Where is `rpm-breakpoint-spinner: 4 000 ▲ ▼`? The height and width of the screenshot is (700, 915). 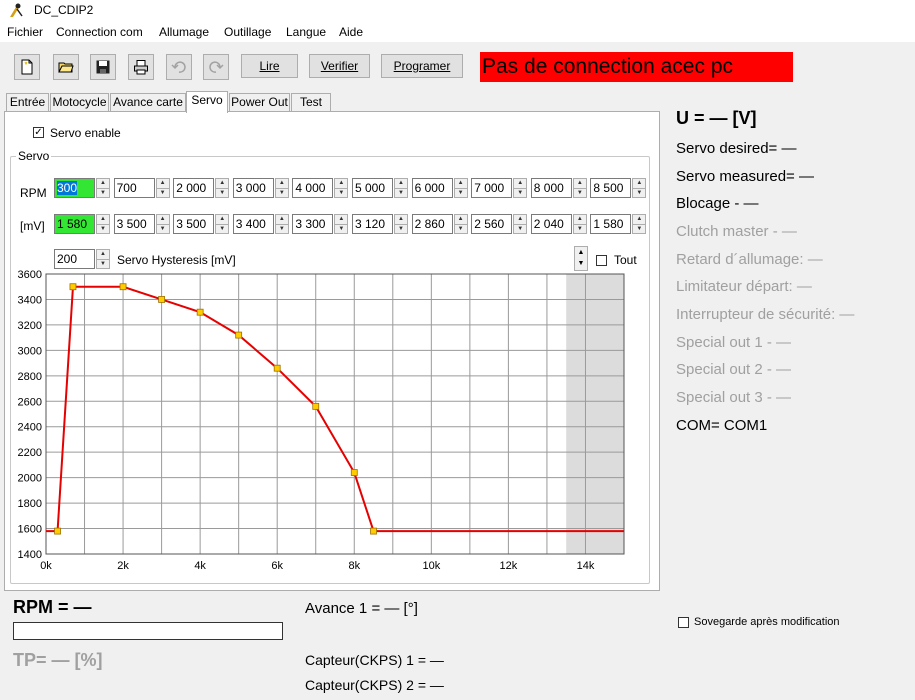
rpm-breakpoint-spinner: 4 000 ▲ ▼ is located at coordinates (320, 188).